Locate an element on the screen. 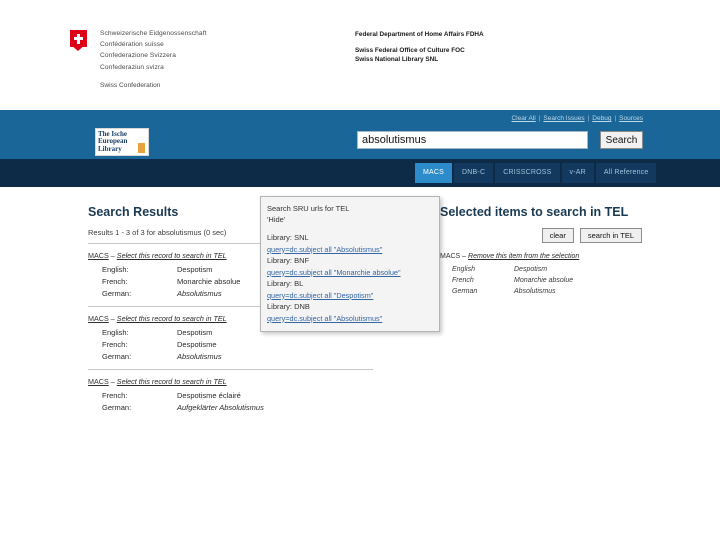  utility-links: Clear All | Search Issues | Debug | Sources is located at coordinates (577, 118).